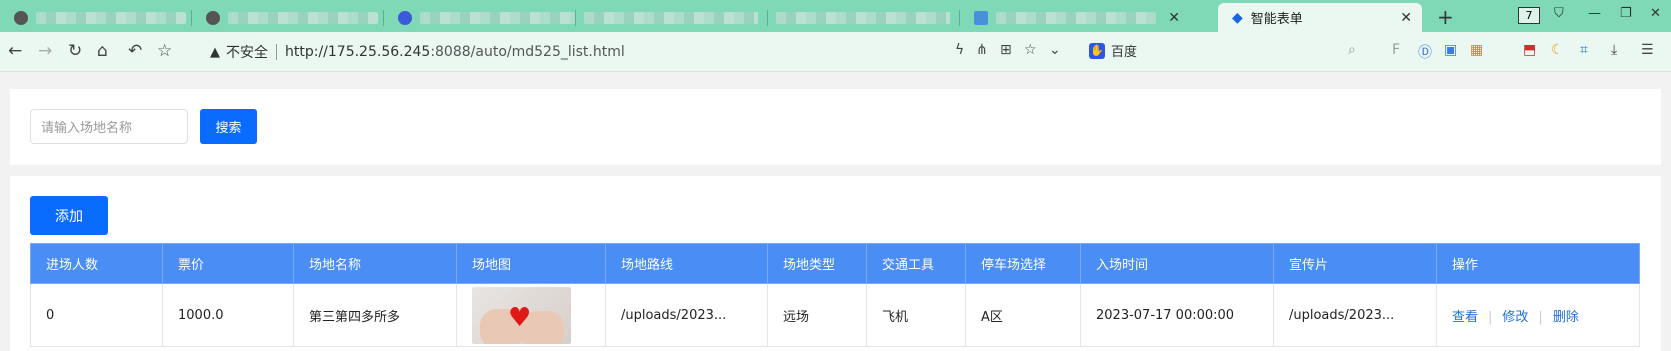  What do you see at coordinates (1594, 13) in the screenshot?
I see `minimize-icon: —` at bounding box center [1594, 13].